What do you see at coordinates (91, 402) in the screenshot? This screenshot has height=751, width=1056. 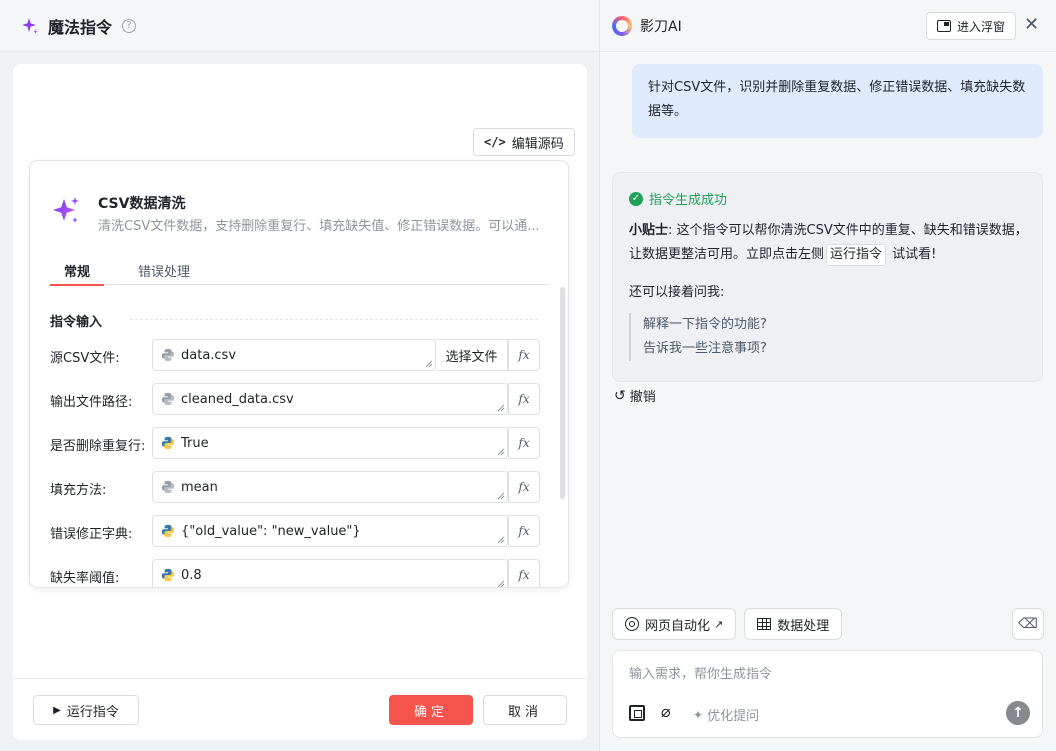 I see `field-label: 输出文件路径:` at bounding box center [91, 402].